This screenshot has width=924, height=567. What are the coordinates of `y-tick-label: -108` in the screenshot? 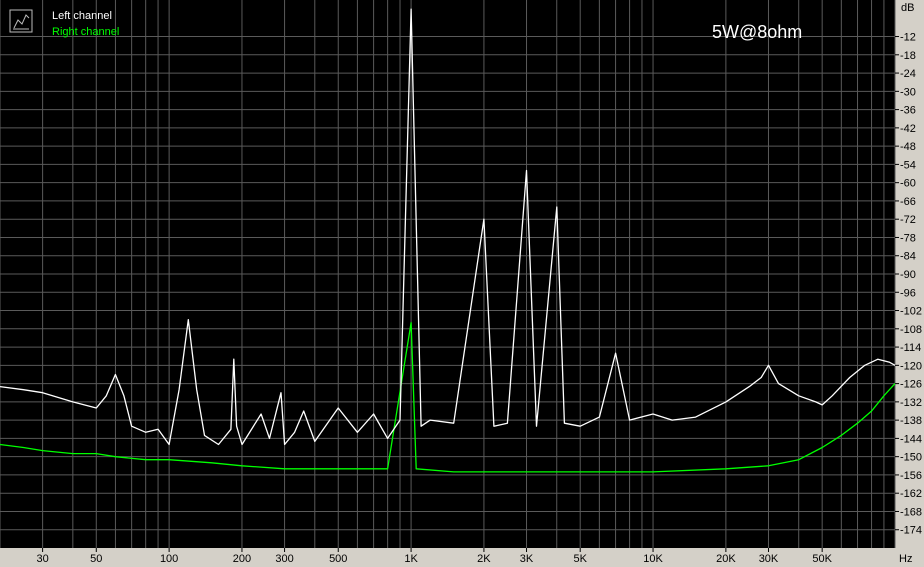 It's located at (911, 330).